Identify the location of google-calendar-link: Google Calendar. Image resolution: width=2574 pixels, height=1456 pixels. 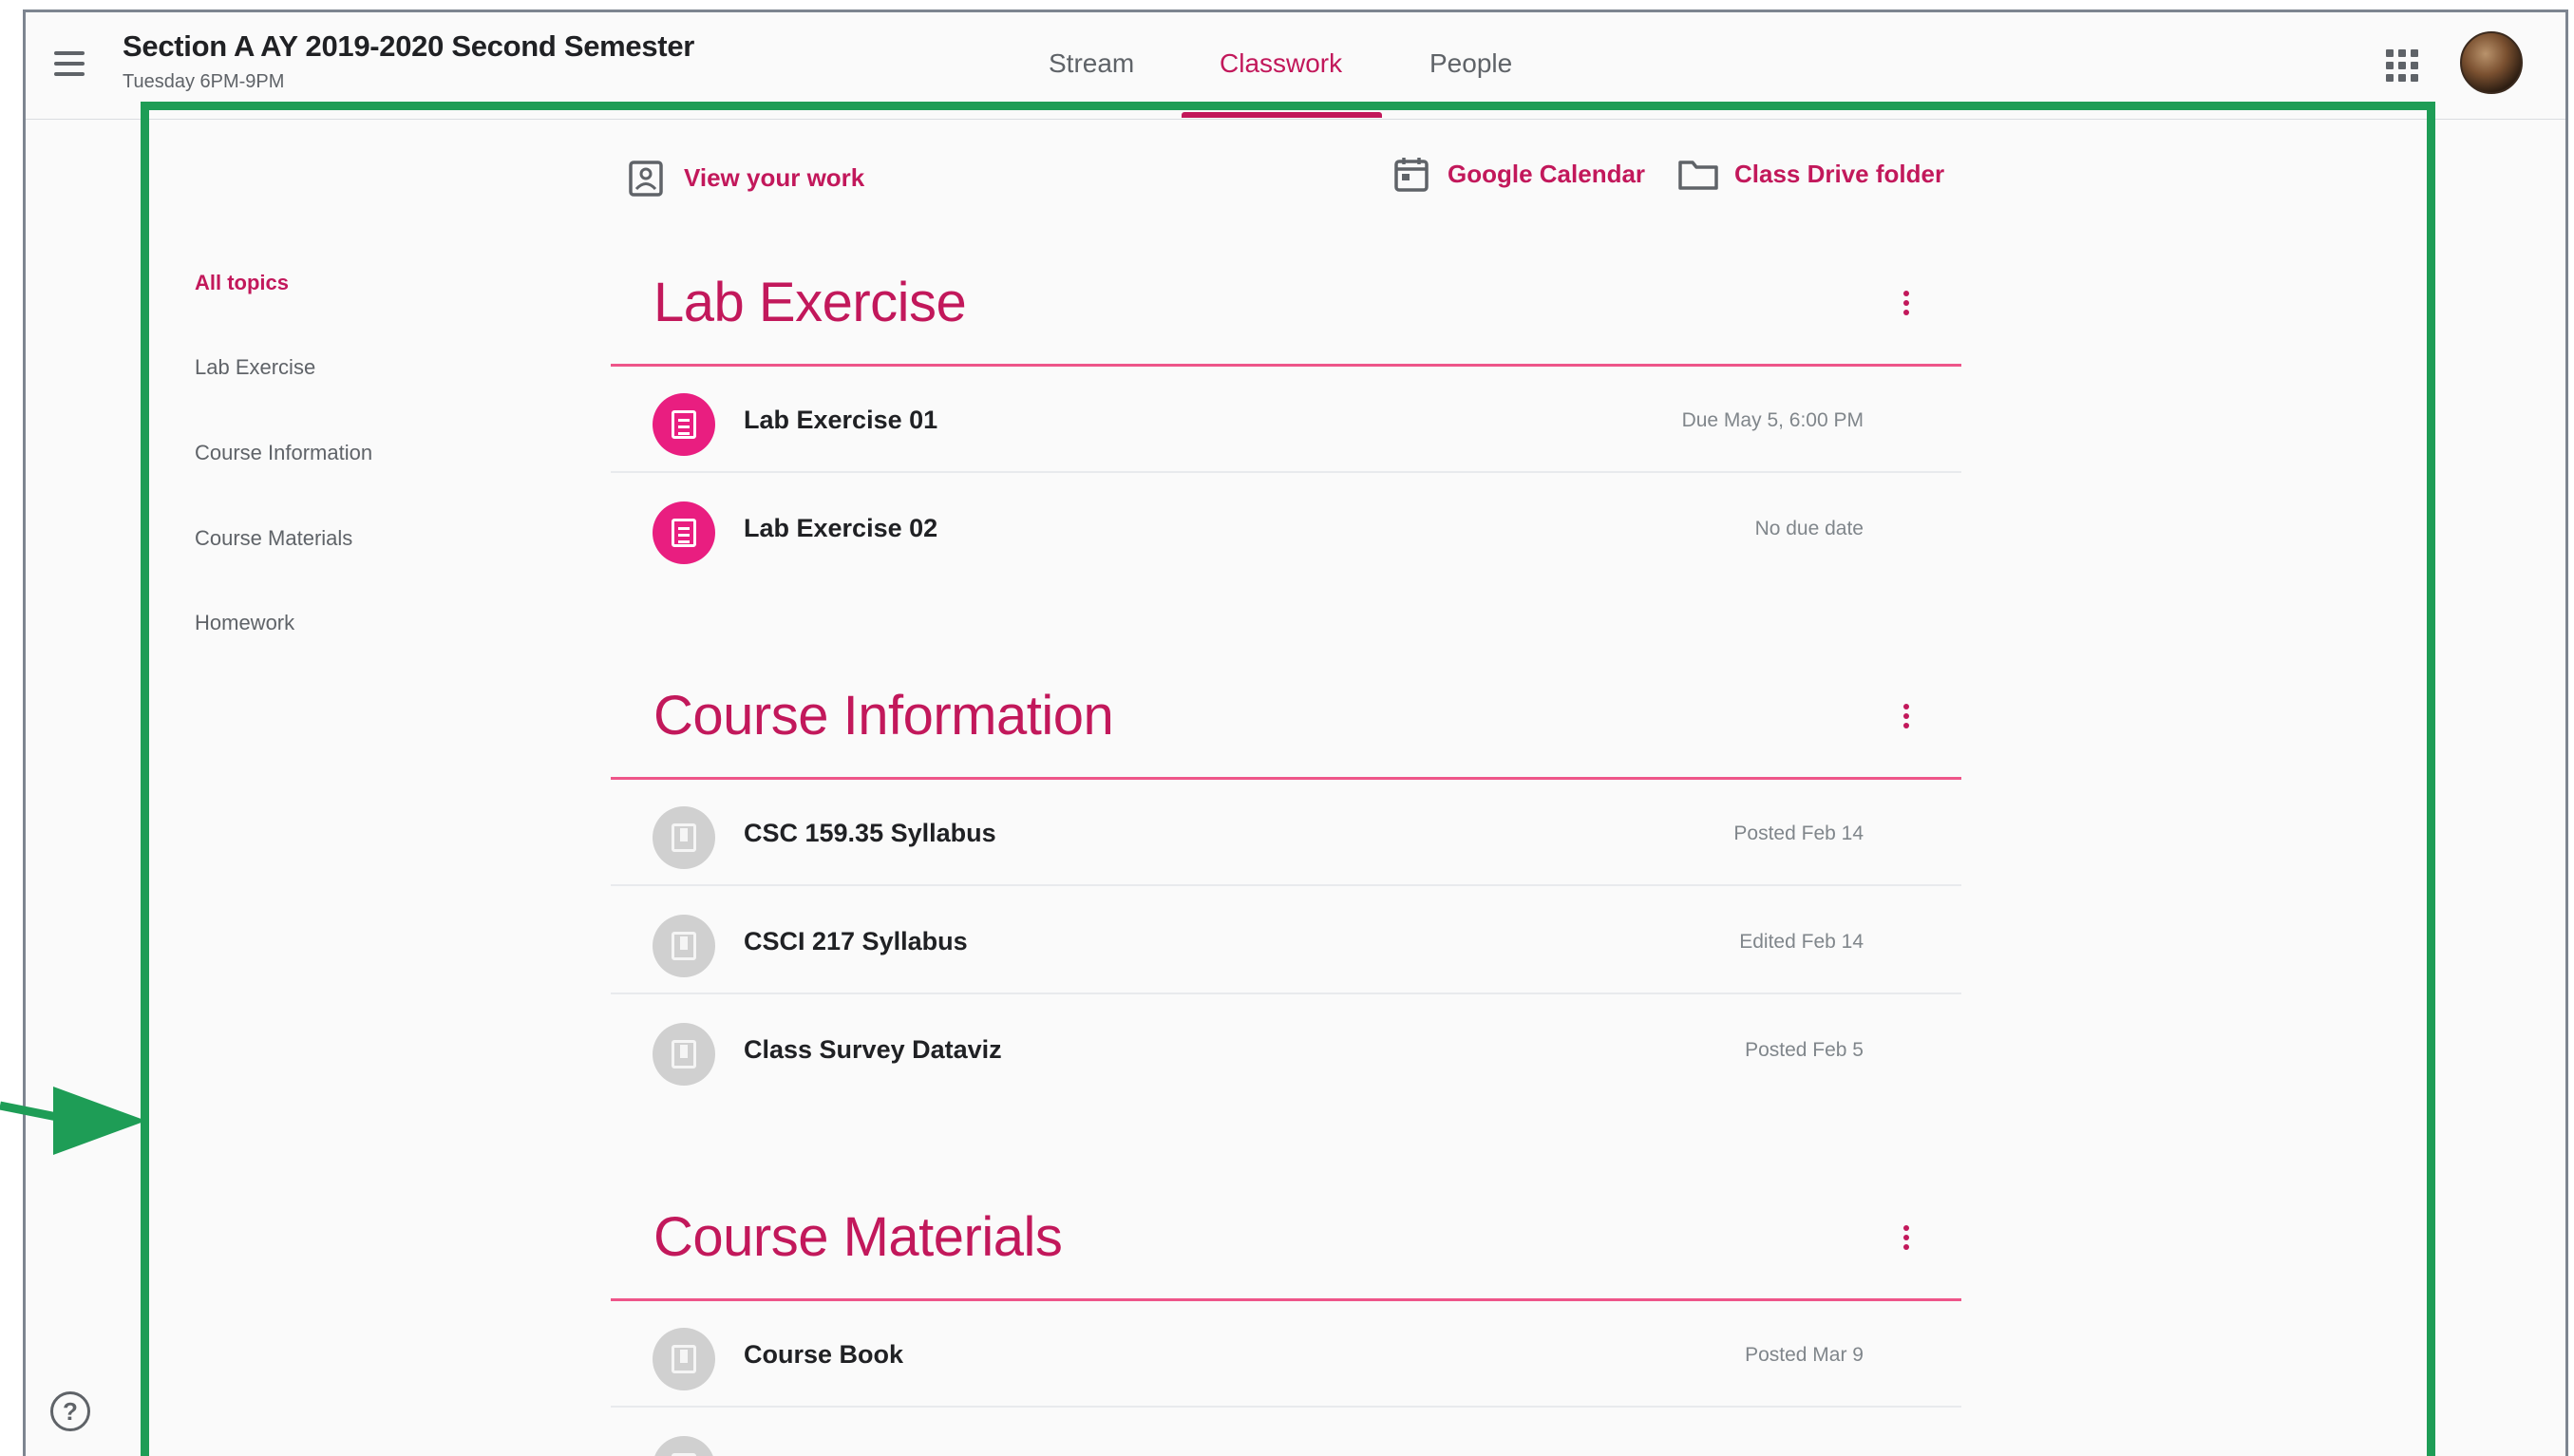
(1519, 175).